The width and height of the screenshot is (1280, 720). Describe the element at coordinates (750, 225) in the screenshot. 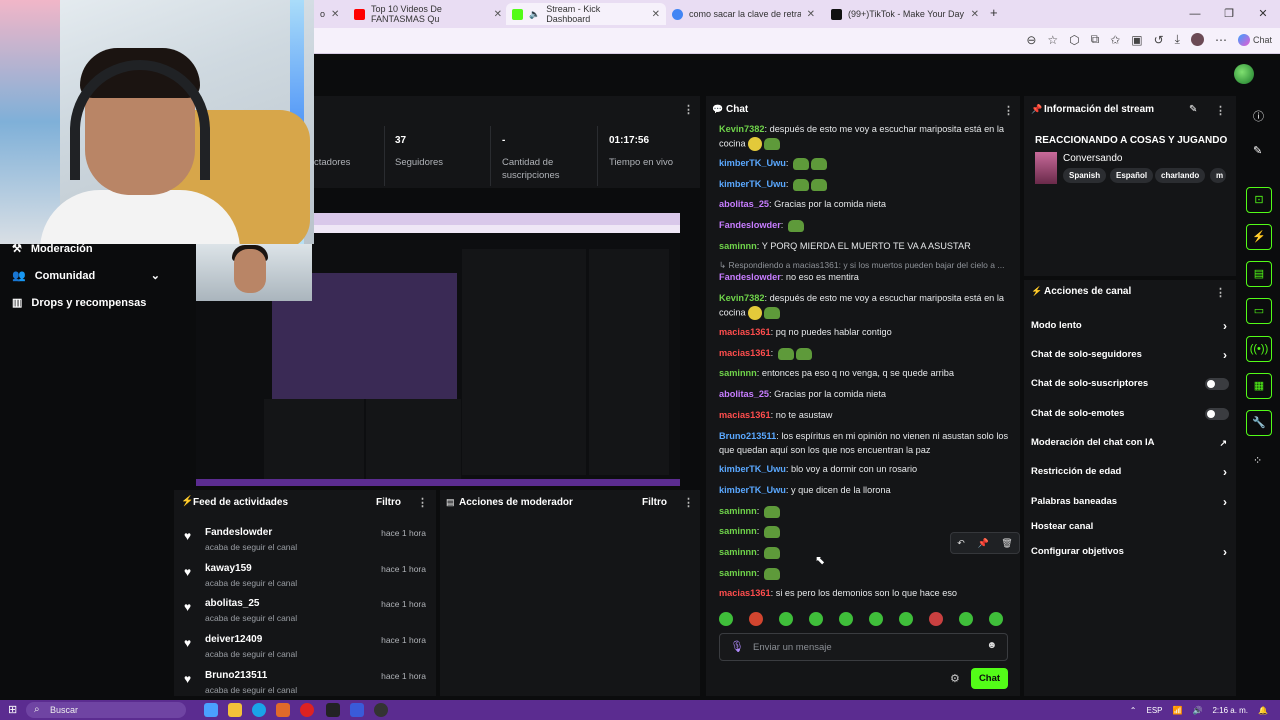

I see `chat-username: Fandeslowder` at that location.